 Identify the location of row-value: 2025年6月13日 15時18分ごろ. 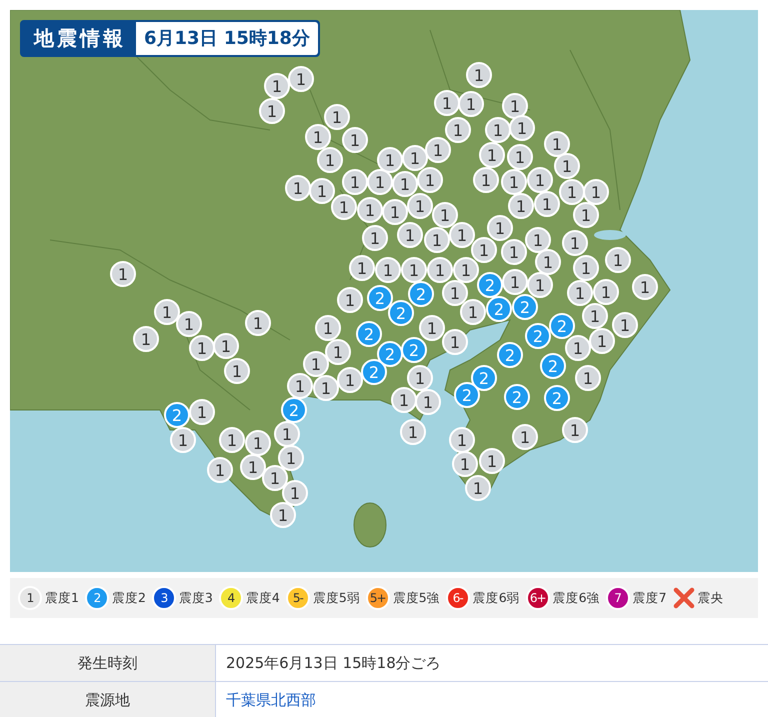
(333, 663).